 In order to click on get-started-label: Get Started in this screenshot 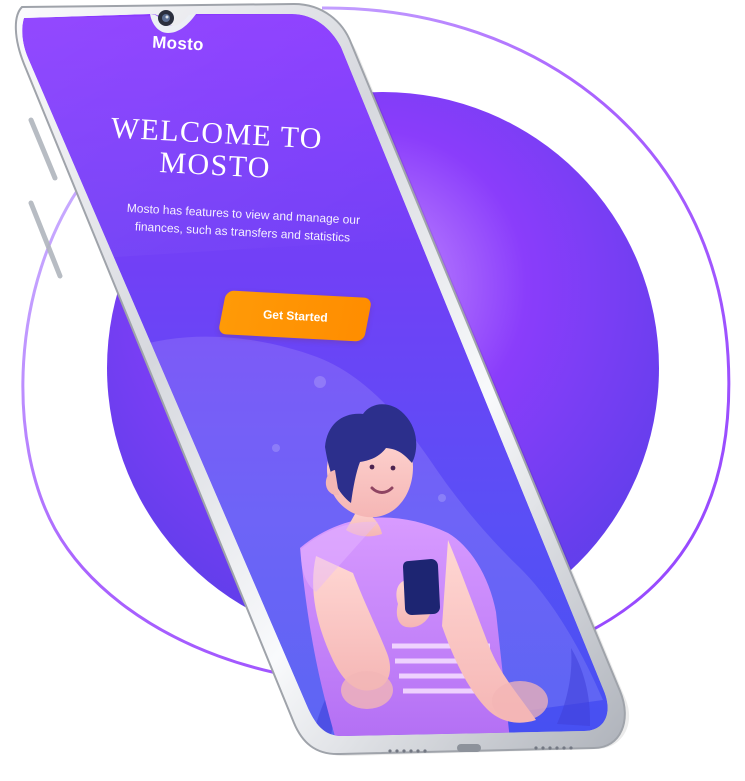, I will do `click(295, 316)`.